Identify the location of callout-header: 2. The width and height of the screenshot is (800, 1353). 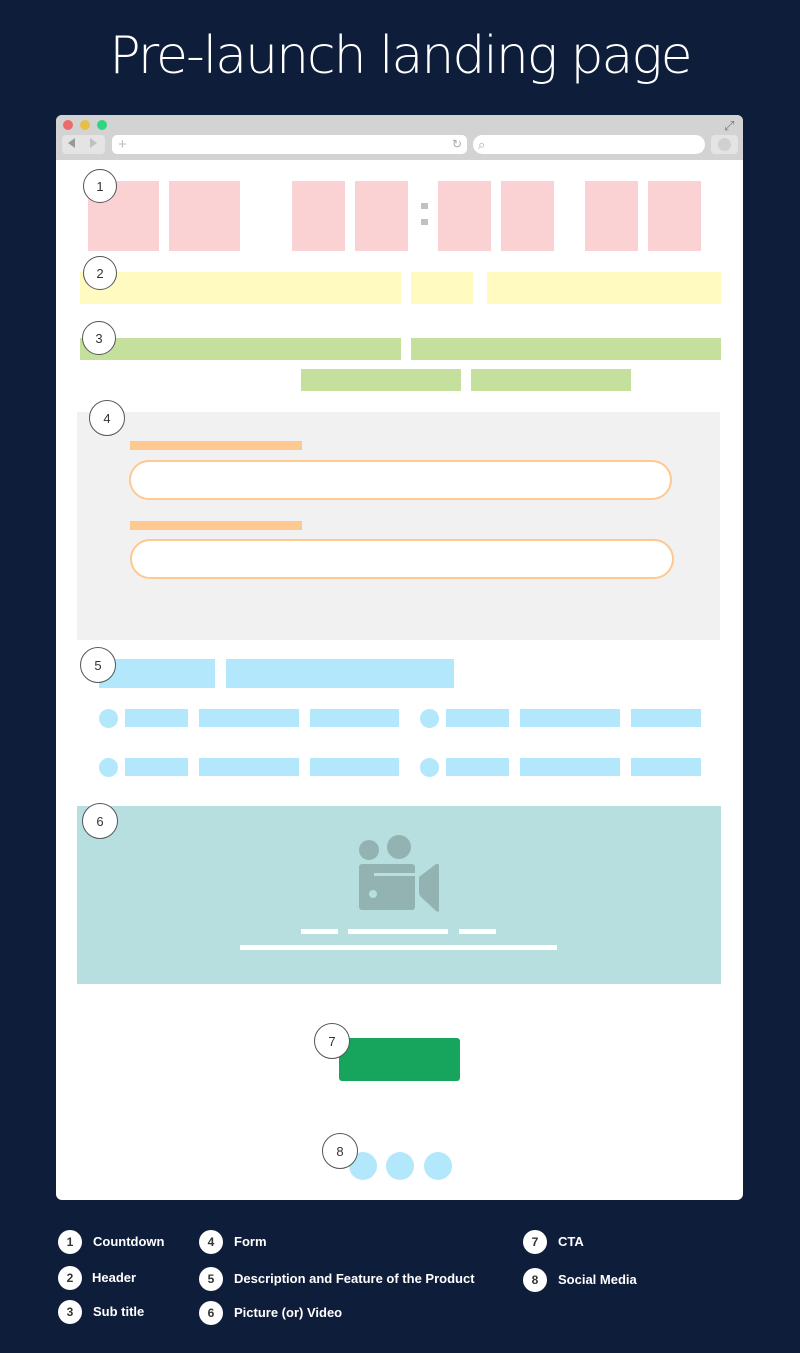
(100, 273).